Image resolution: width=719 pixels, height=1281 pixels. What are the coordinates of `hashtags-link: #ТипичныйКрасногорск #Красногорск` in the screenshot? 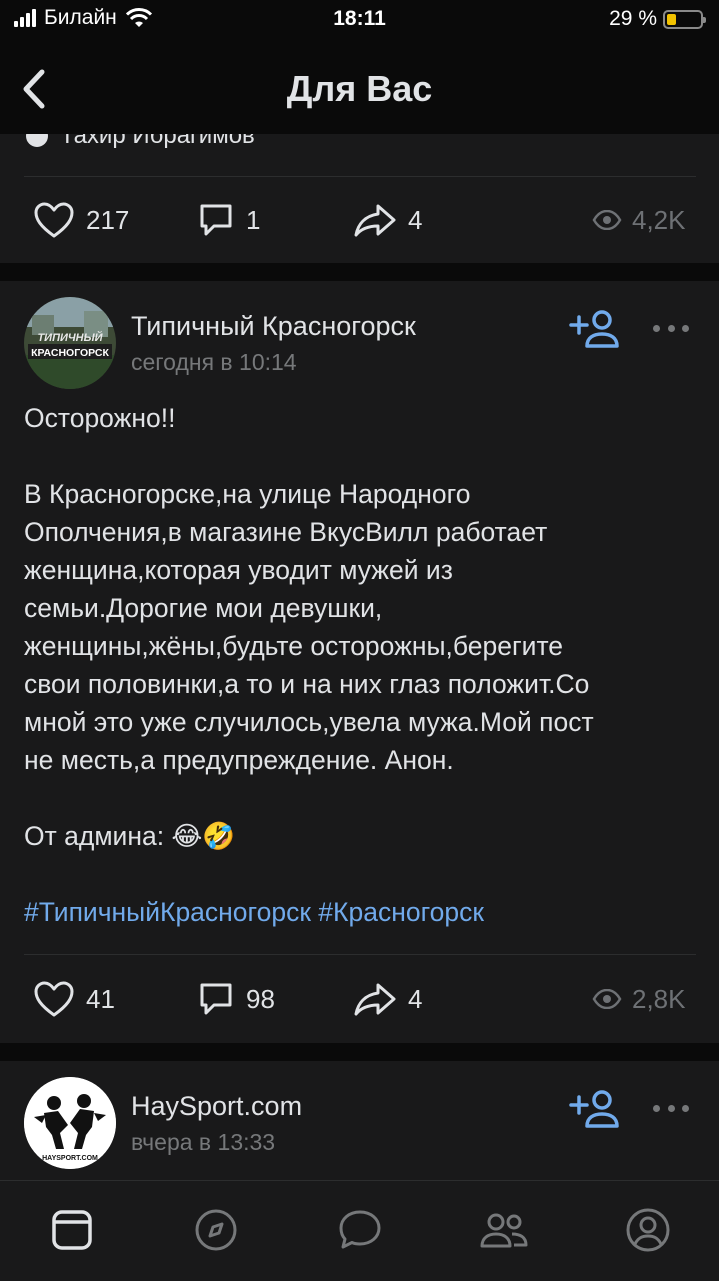 It's located at (361, 912).